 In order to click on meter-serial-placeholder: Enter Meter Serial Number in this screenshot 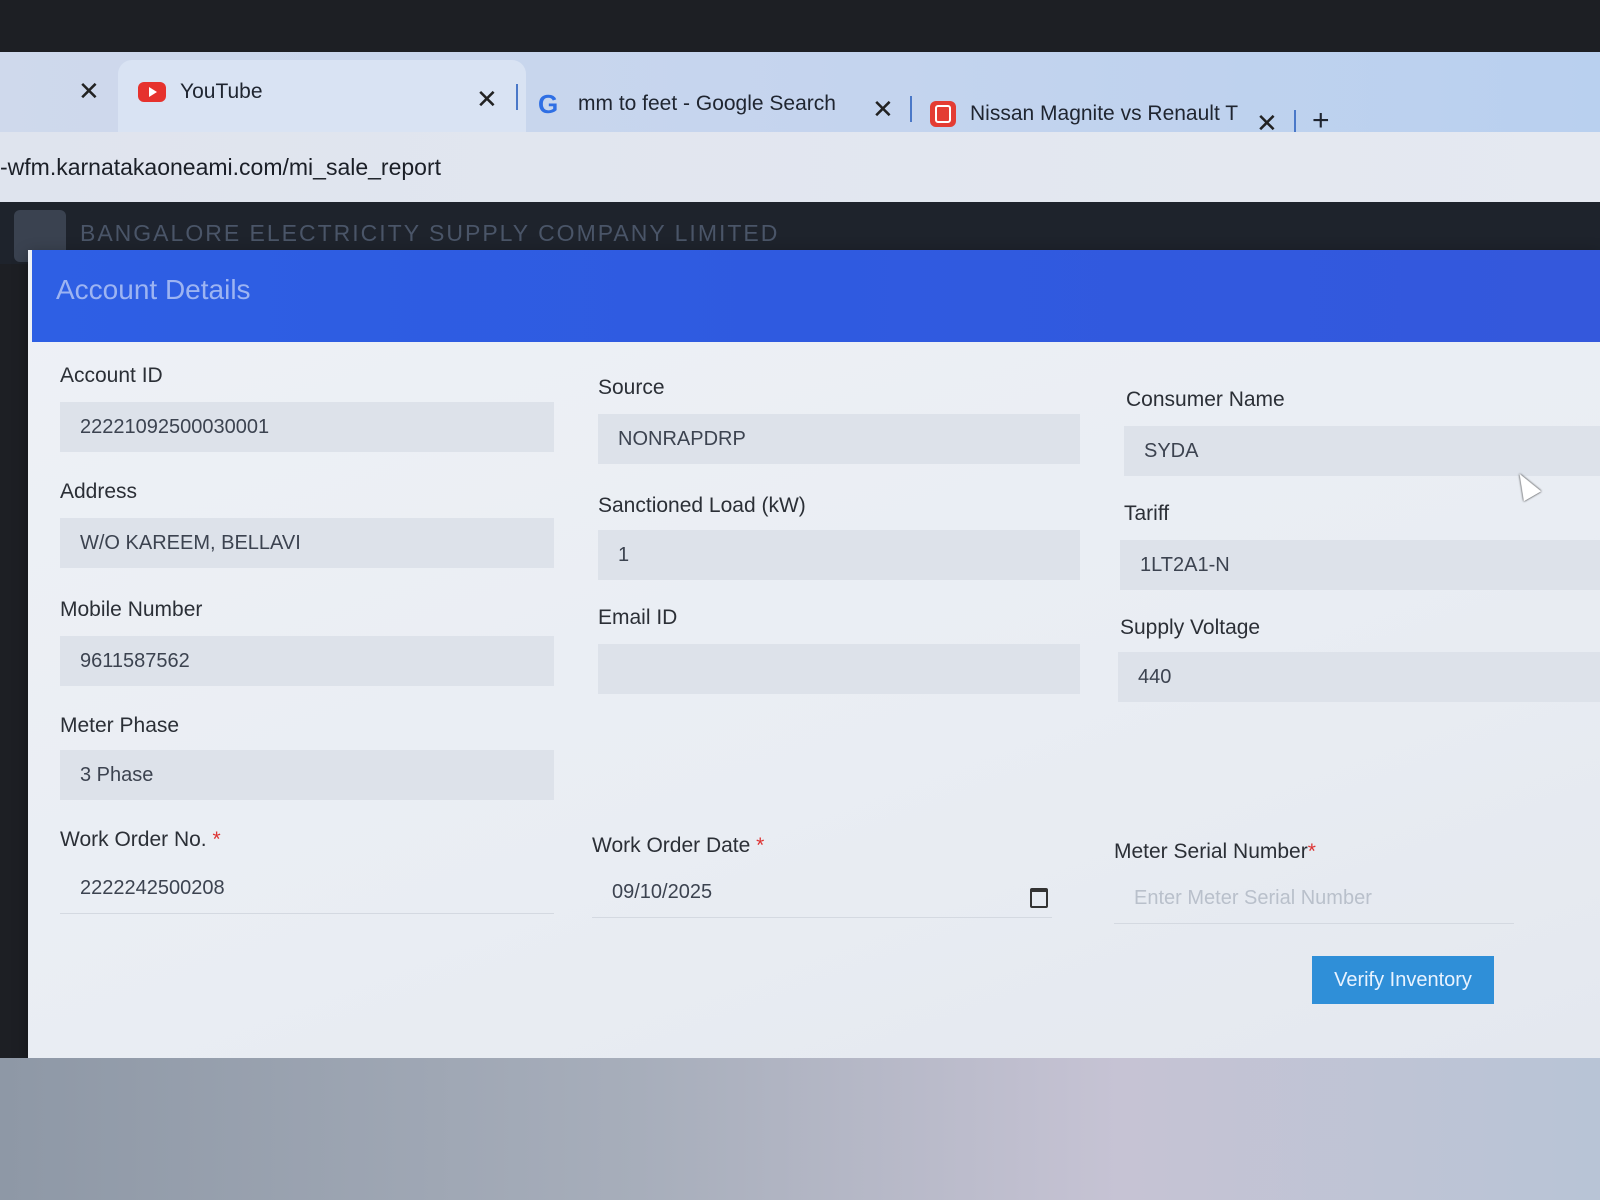, I will do `click(1253, 898)`.